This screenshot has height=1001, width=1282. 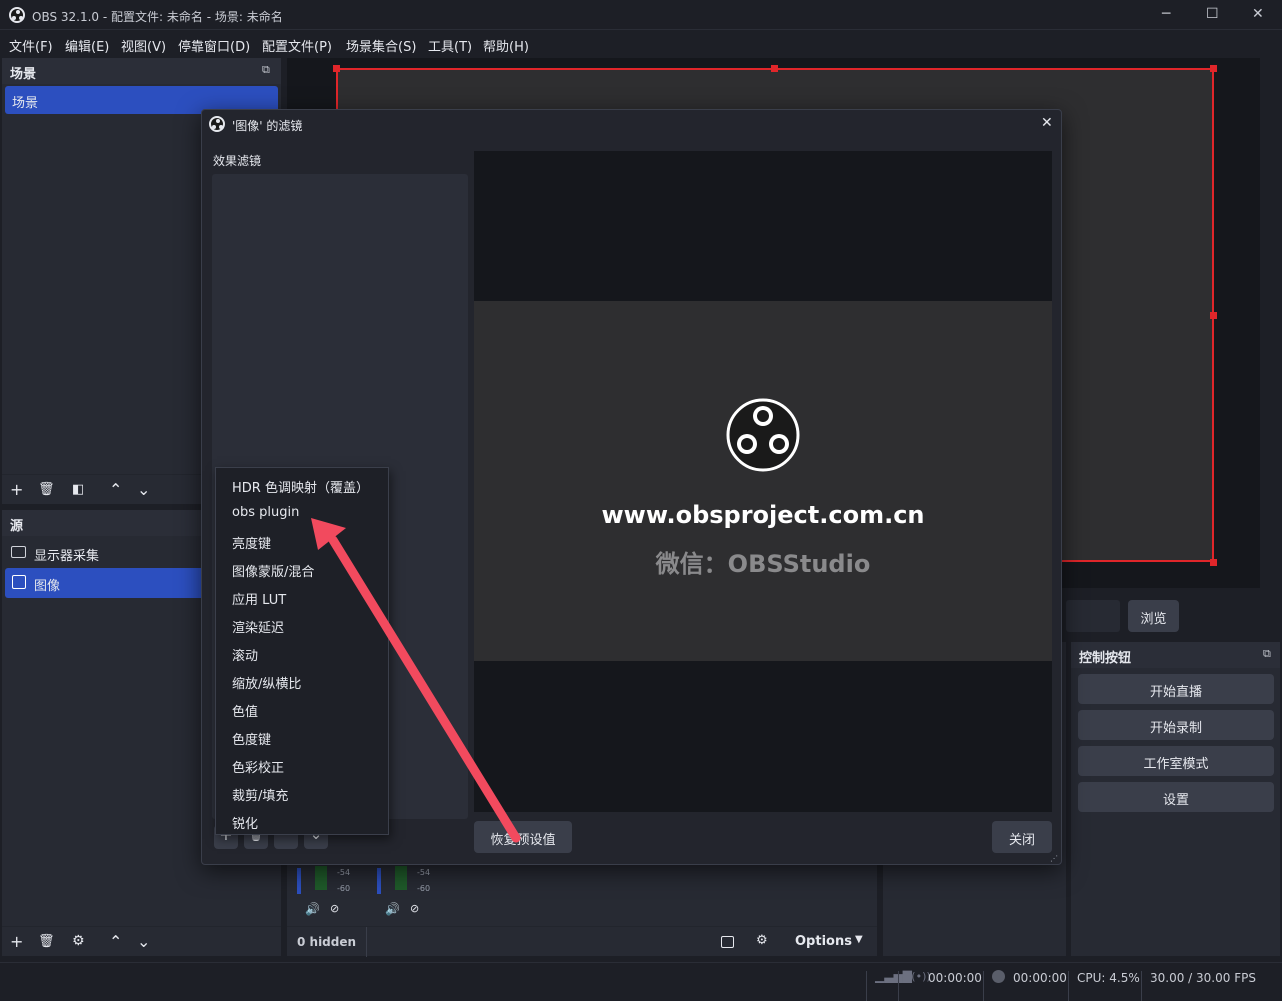 What do you see at coordinates (78, 489) in the screenshot?
I see `scene-filter-button: ◧` at bounding box center [78, 489].